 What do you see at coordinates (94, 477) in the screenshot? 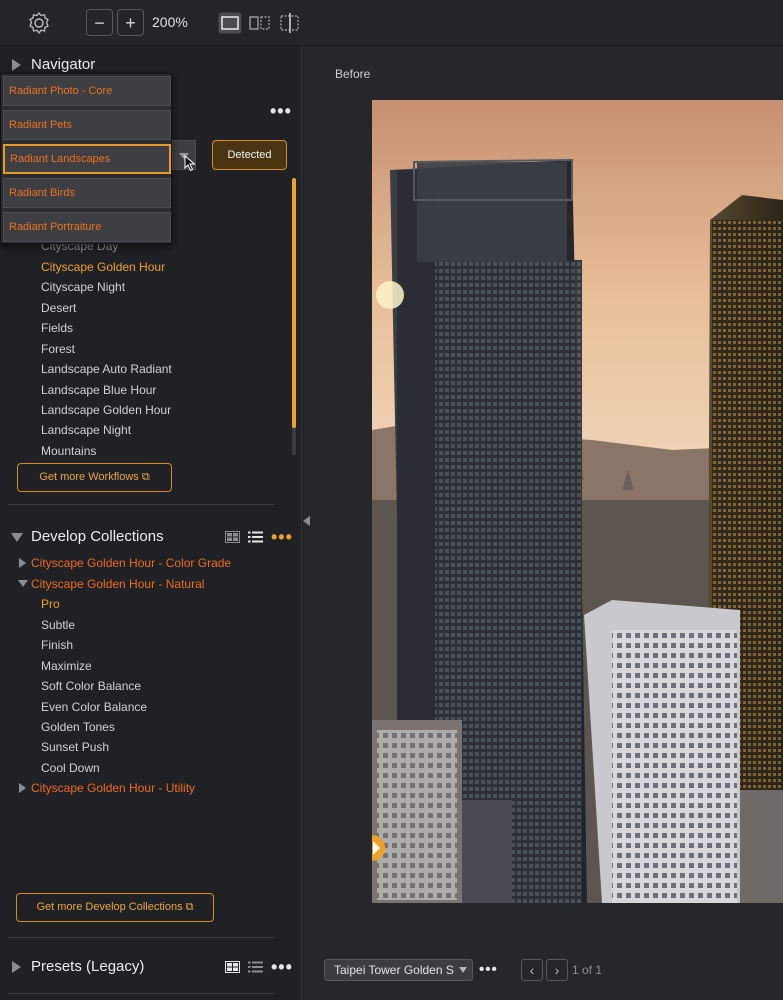
I see `get-more-workflows-button: Get more Workflows ⧉` at bounding box center [94, 477].